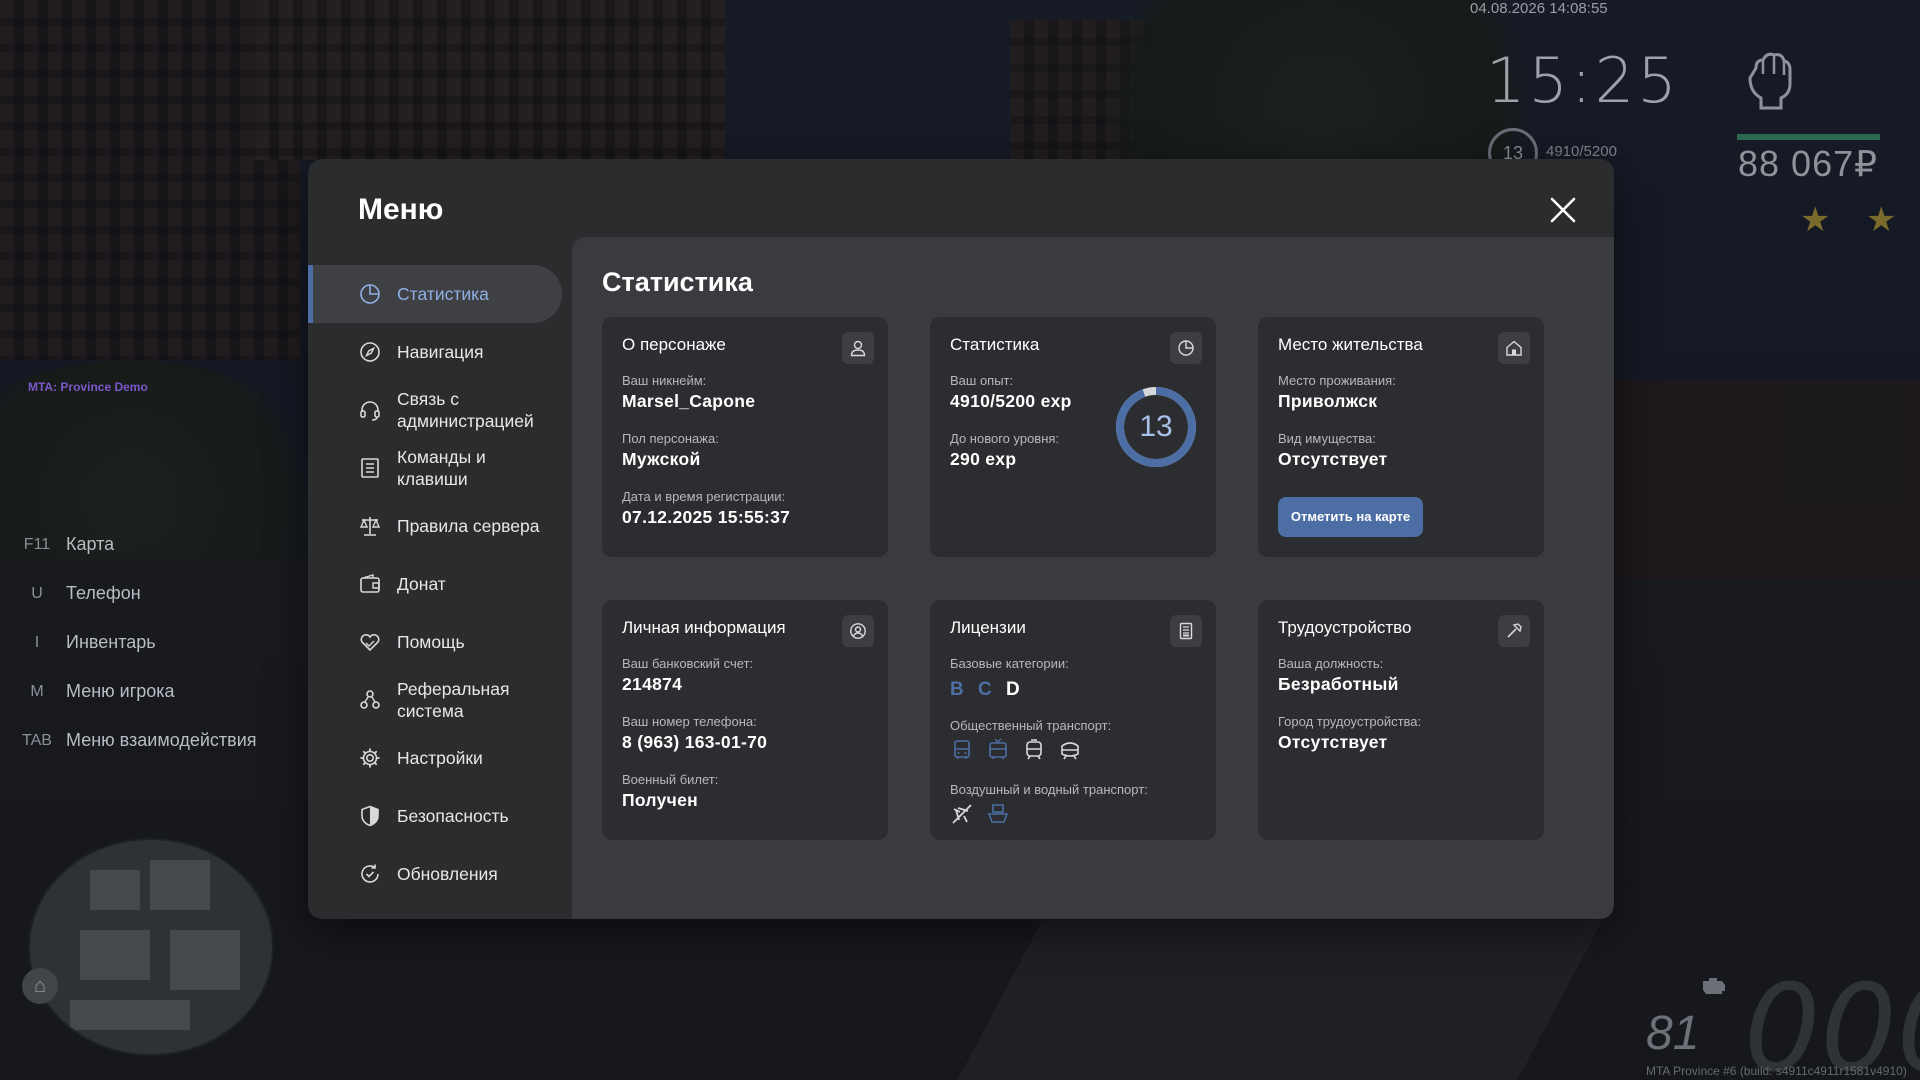 The height and width of the screenshot is (1080, 1920). I want to click on nav-item-security: Безопасность, so click(440, 816).